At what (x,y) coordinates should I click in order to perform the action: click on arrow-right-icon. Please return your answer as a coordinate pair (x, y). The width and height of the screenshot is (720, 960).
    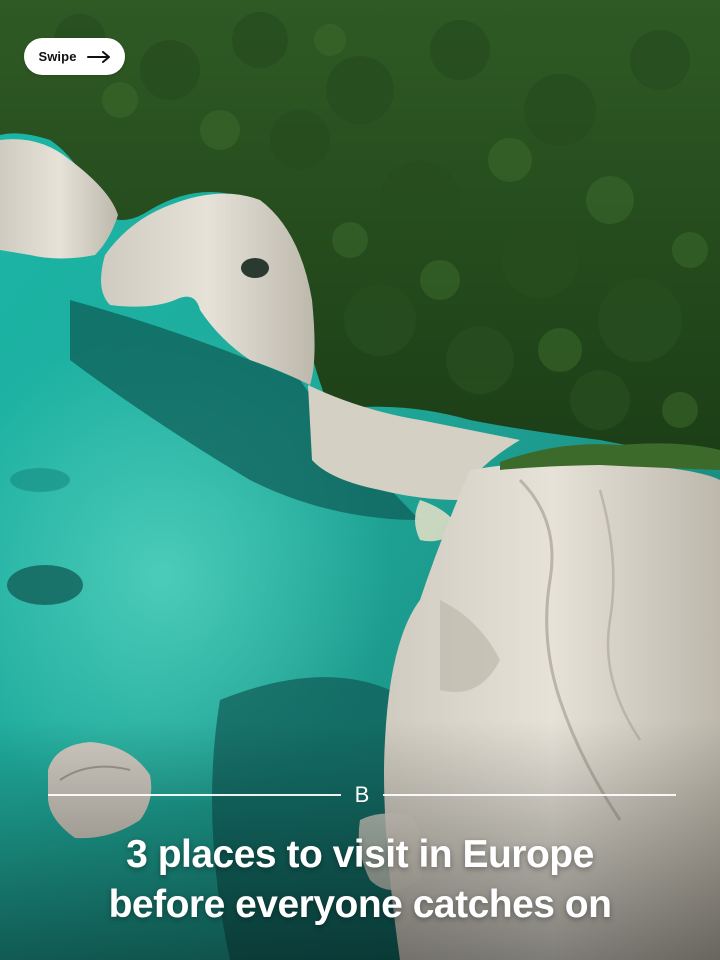
    Looking at the image, I should click on (98, 56).